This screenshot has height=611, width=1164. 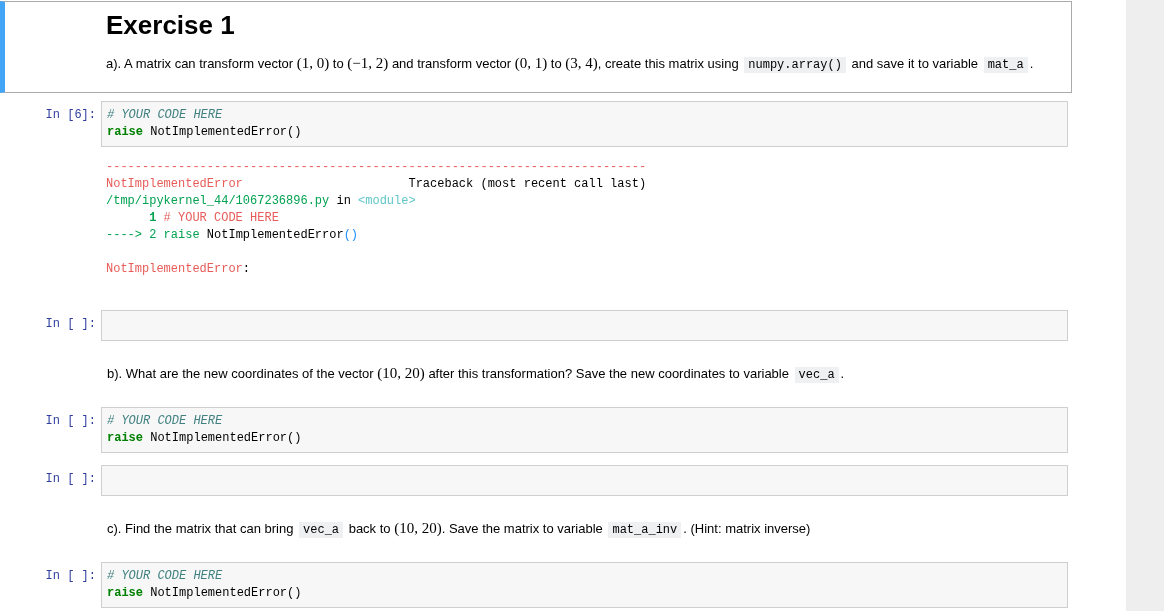 What do you see at coordinates (214, 218) in the screenshot?
I see `traceback-line: 1 # YOUR CODE HERE` at bounding box center [214, 218].